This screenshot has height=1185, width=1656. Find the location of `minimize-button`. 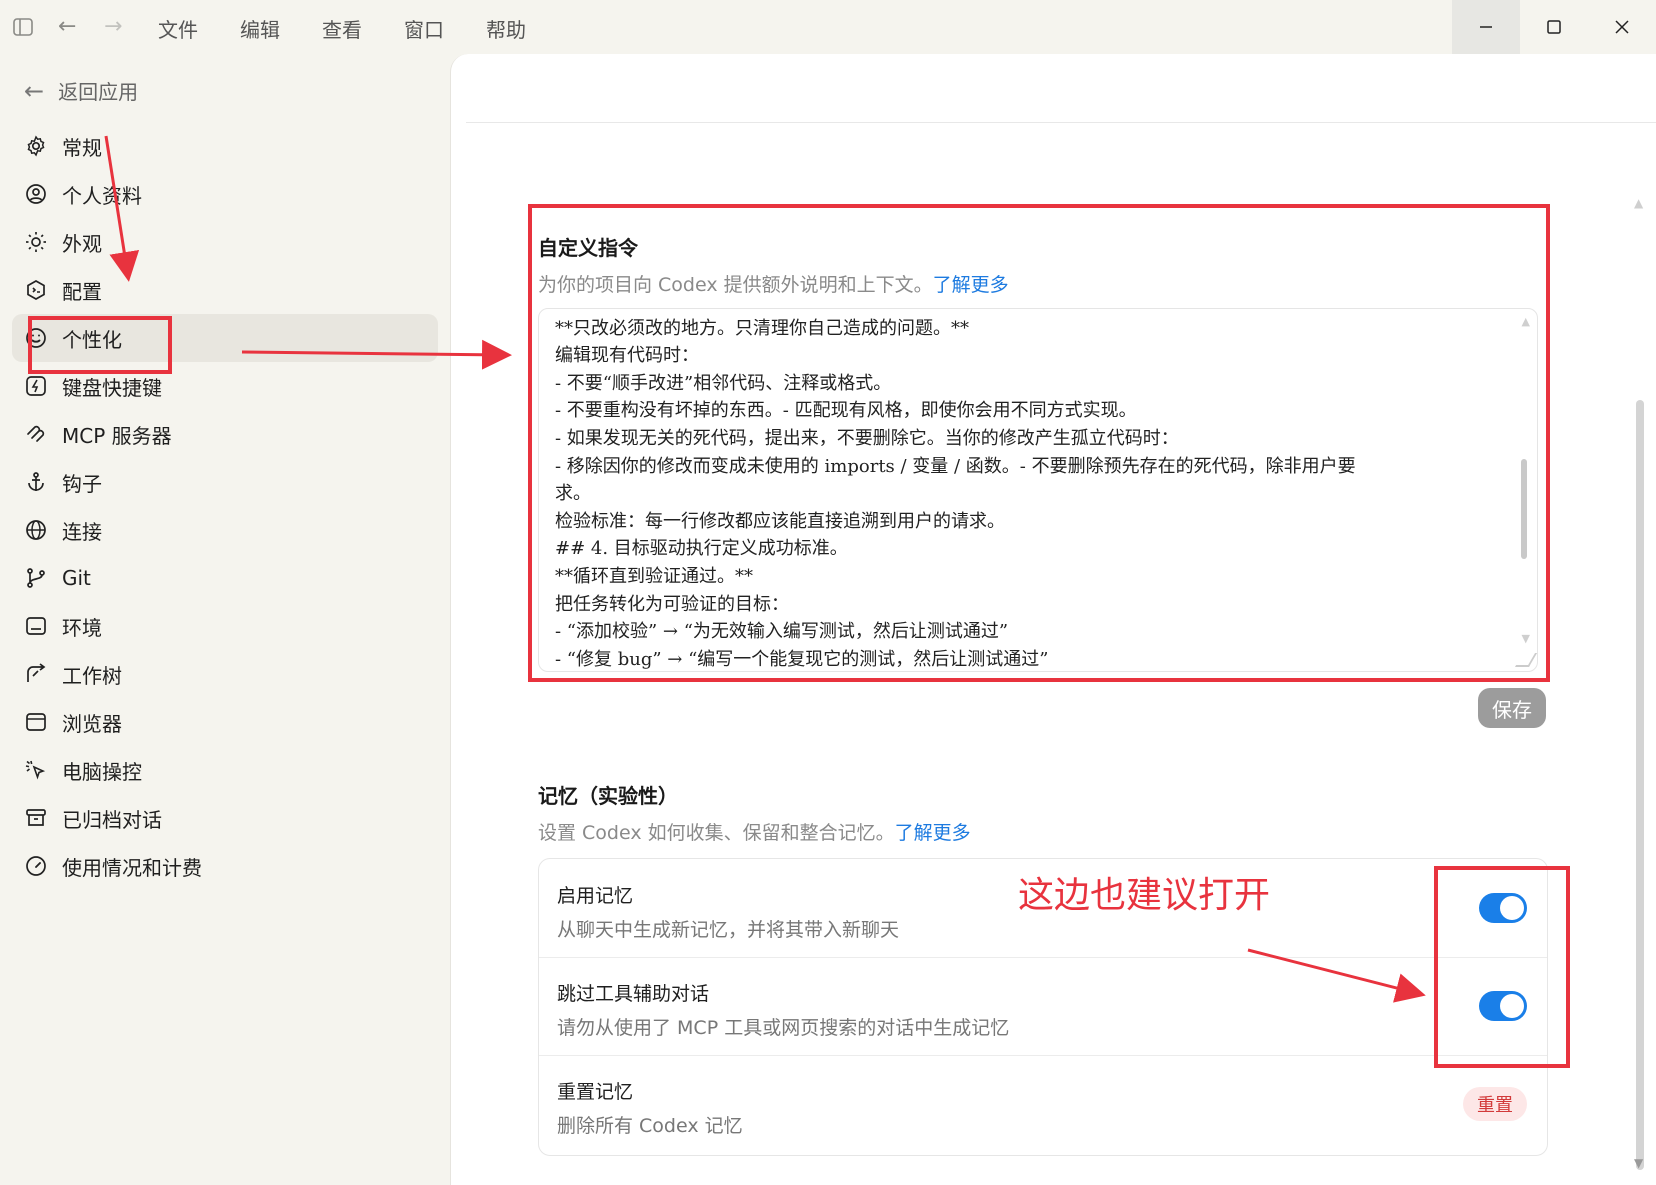

minimize-button is located at coordinates (1486, 27).